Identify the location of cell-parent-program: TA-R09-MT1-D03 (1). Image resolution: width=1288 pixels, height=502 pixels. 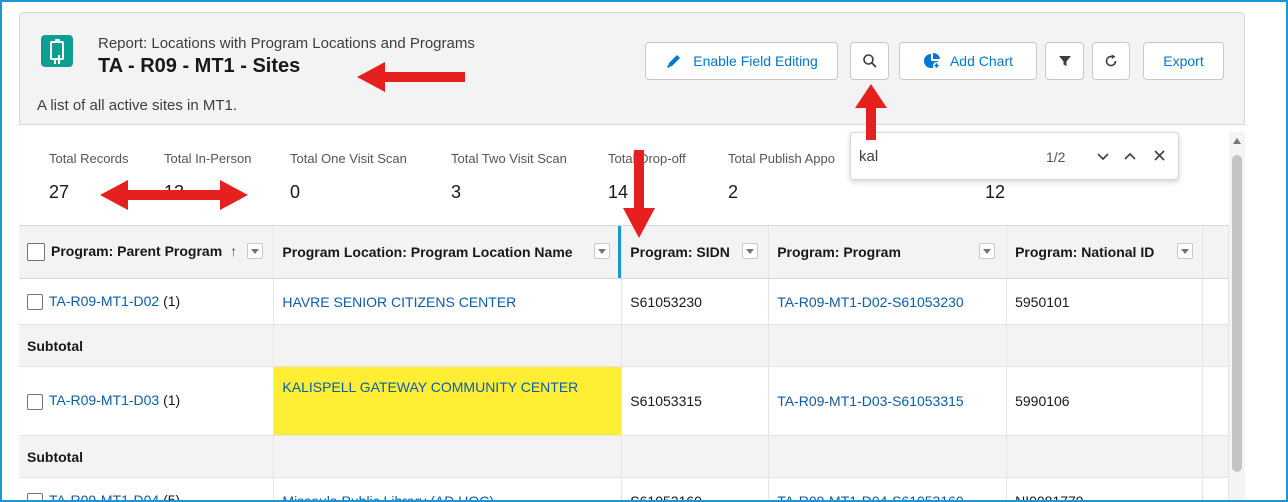
(147, 401).